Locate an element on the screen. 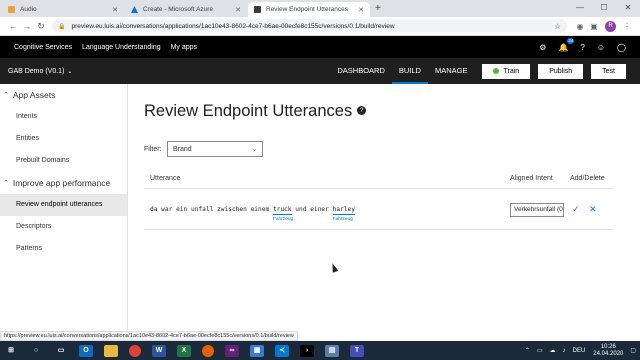 This screenshot has height=360, width=640. page-title: Review Endpoint Utterances? is located at coordinates (255, 111).